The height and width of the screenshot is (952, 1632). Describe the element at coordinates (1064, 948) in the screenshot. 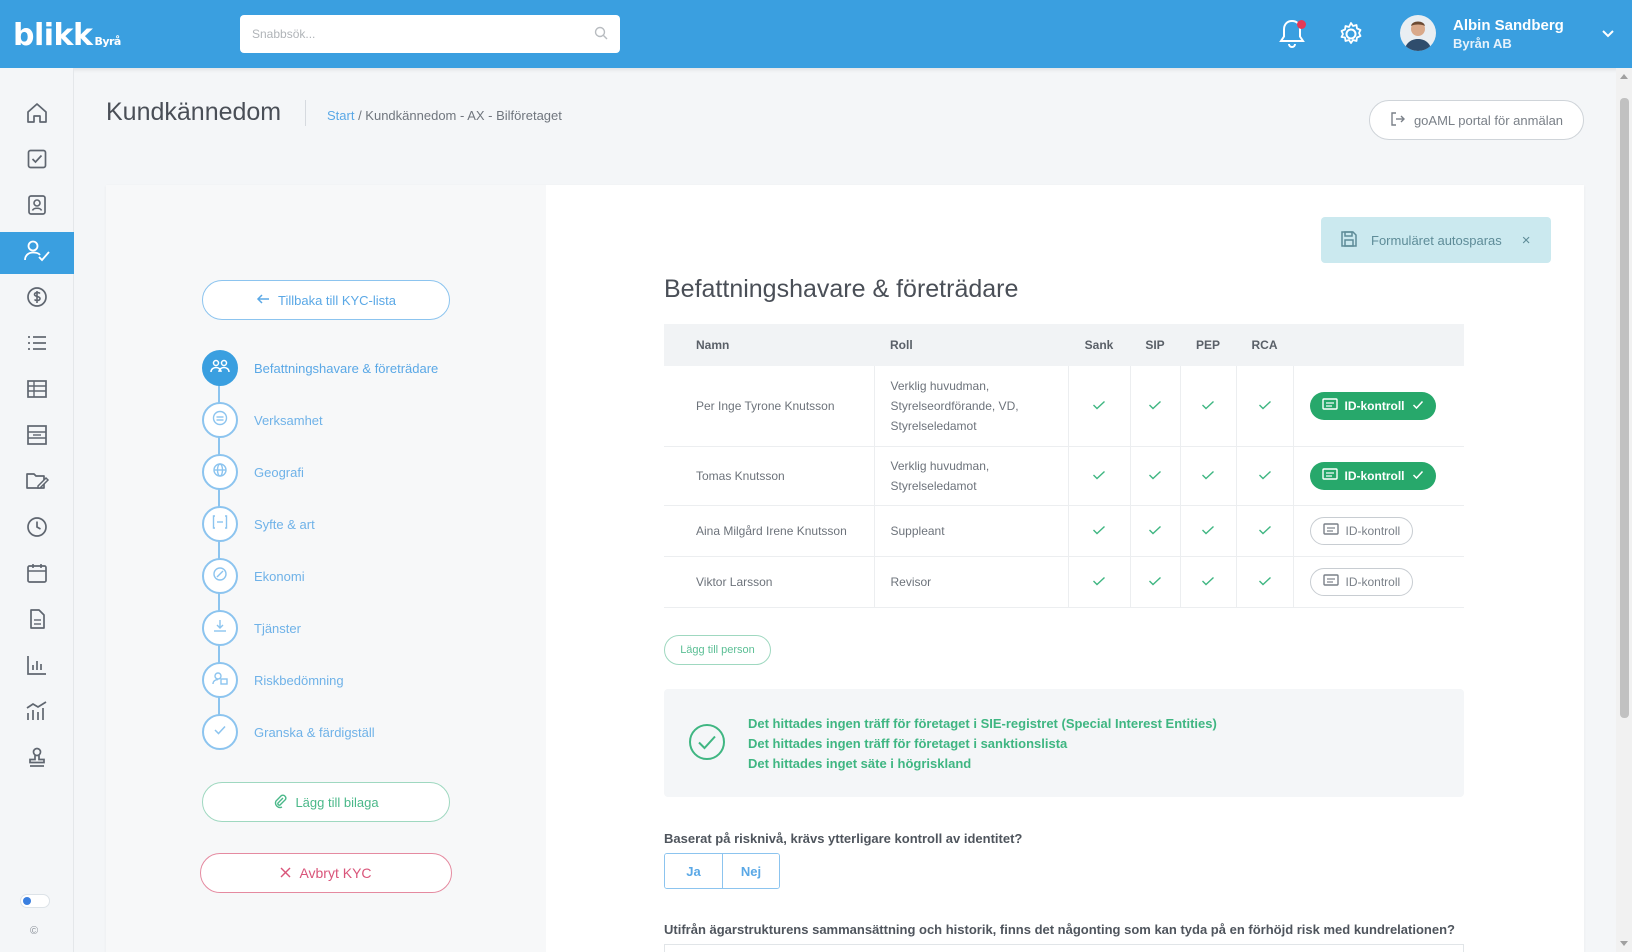

I see `ownership-risk-field` at that location.